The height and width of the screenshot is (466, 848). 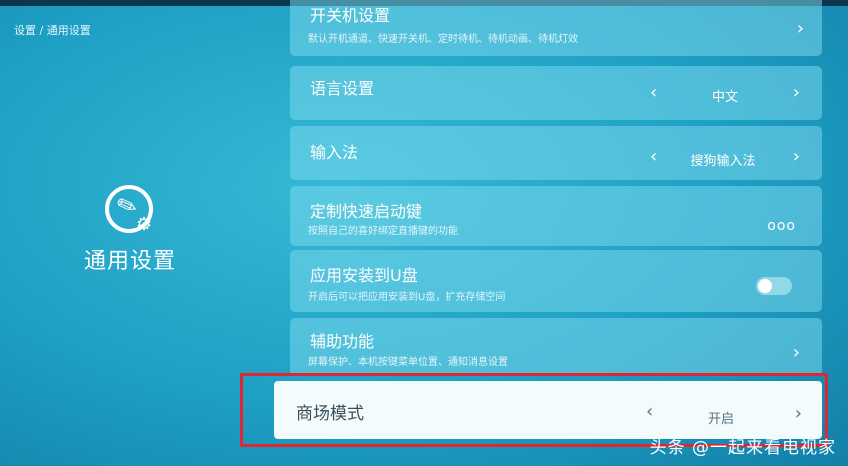 What do you see at coordinates (781, 226) in the screenshot?
I see `more-options-icon: ooo` at bounding box center [781, 226].